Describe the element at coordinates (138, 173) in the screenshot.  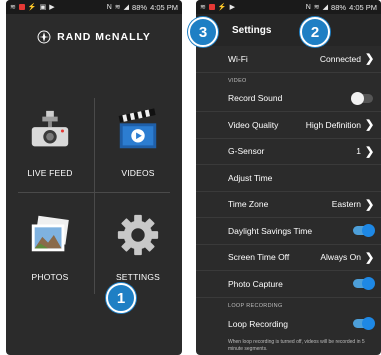
I see `videos-label: VIDEOS` at that location.